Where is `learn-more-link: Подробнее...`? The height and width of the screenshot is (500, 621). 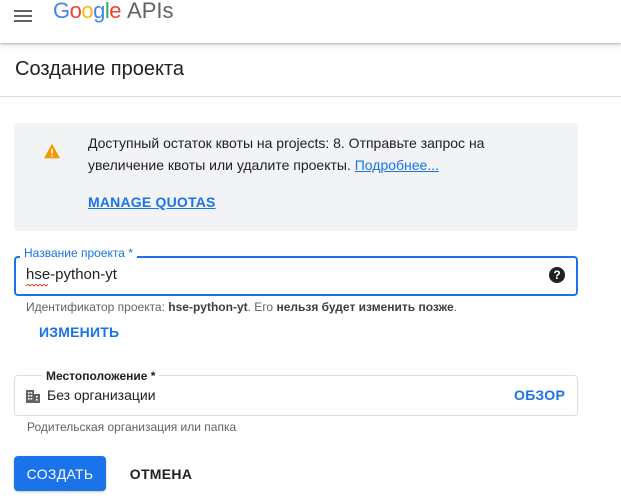 learn-more-link: Подробнее... is located at coordinates (397, 165).